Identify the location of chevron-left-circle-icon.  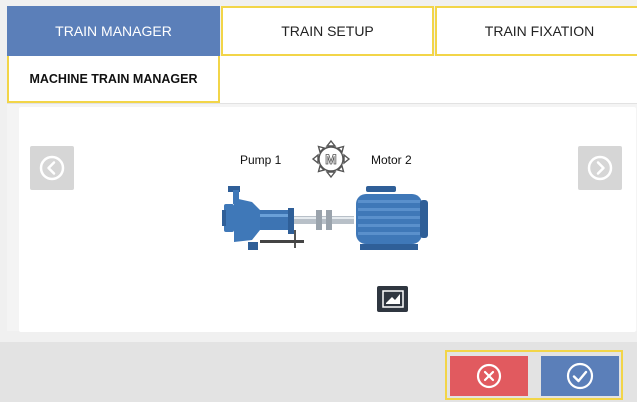
(52, 168).